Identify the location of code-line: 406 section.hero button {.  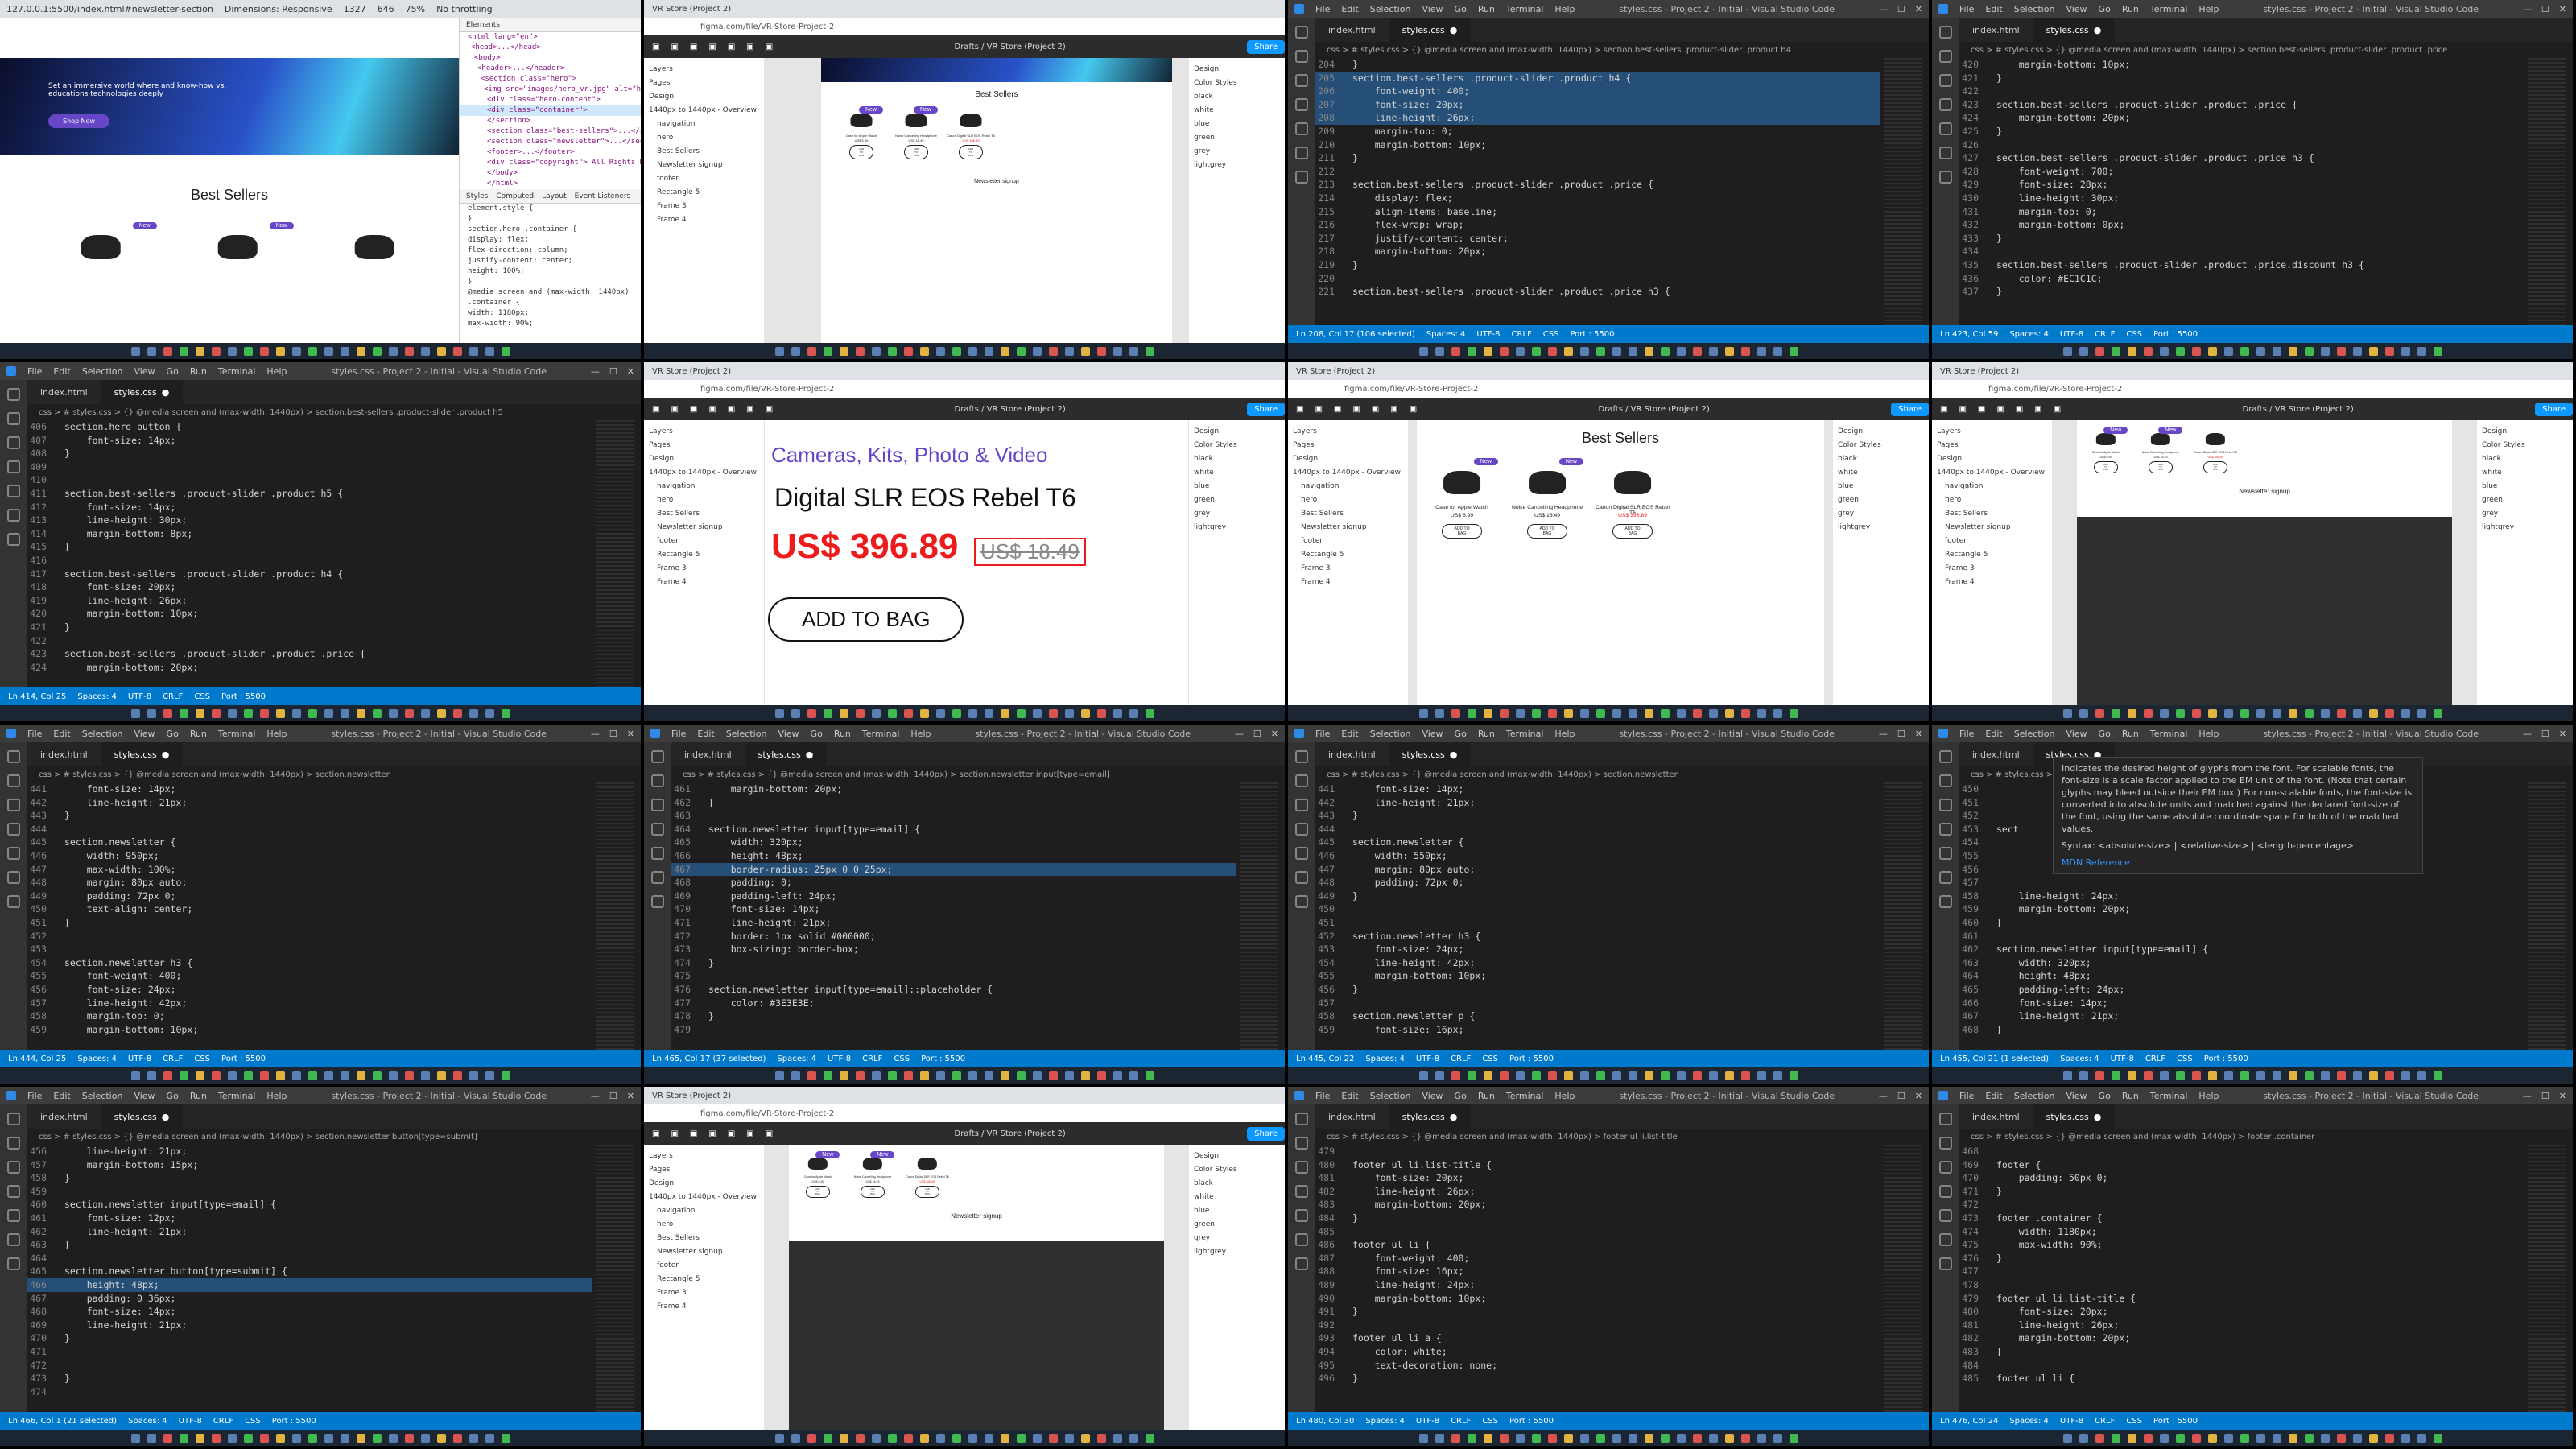
(309, 427).